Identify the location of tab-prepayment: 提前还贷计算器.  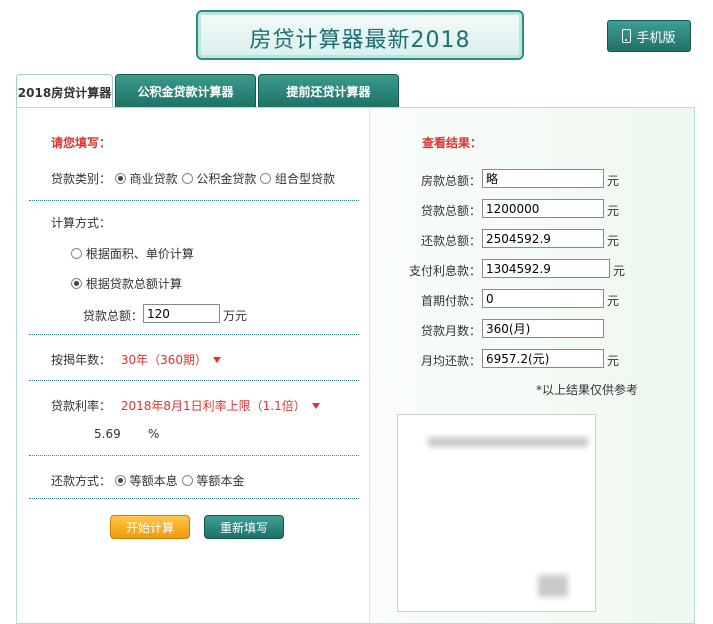
(328, 91).